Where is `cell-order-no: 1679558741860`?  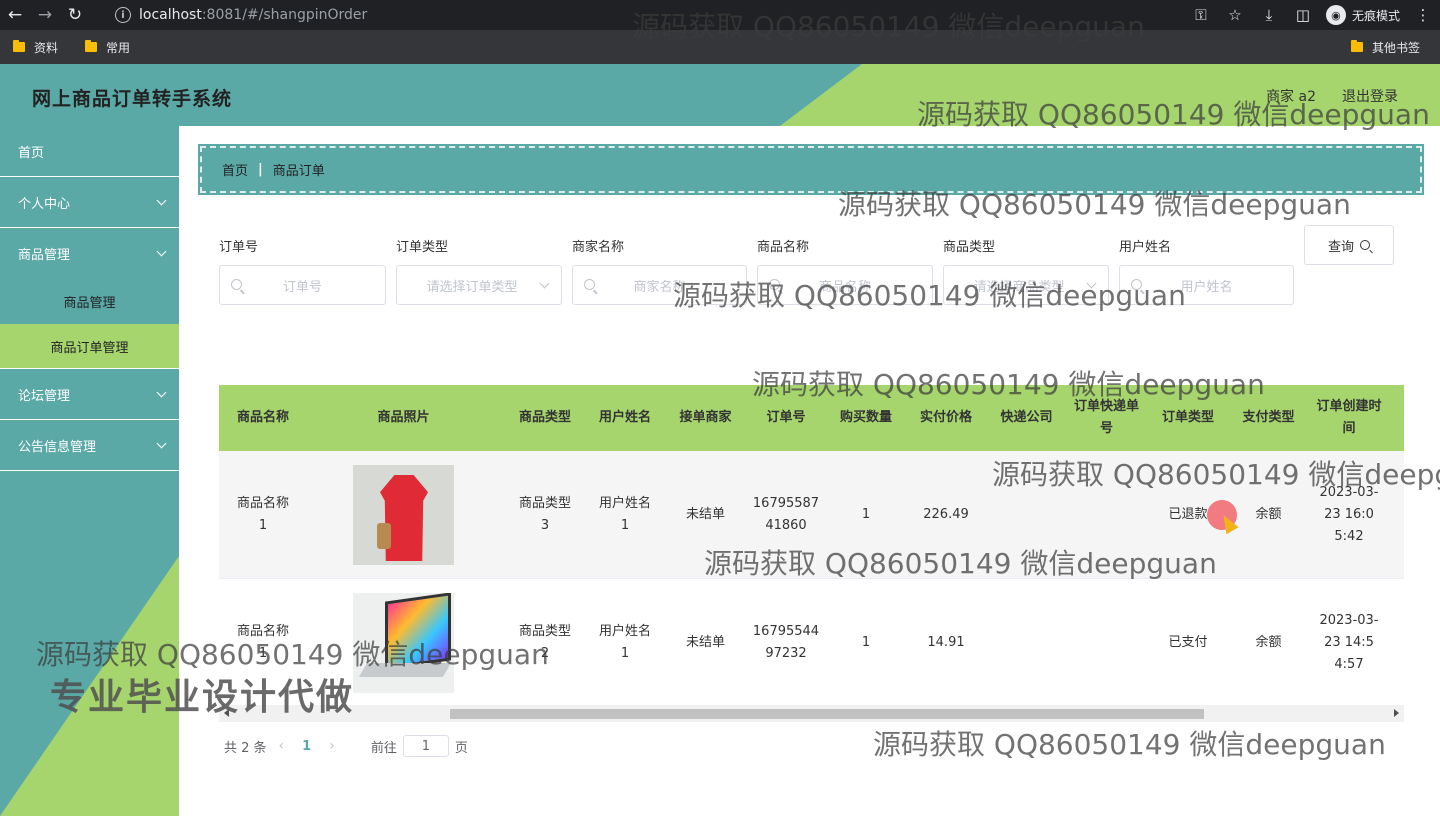
cell-order-no: 1679558741860 is located at coordinates (786, 514).